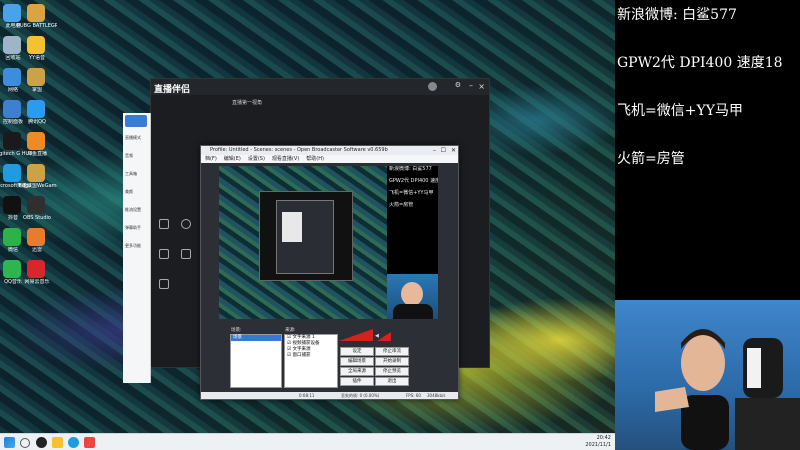 The image size is (800, 450). I want to click on search-icon, so click(25, 443).